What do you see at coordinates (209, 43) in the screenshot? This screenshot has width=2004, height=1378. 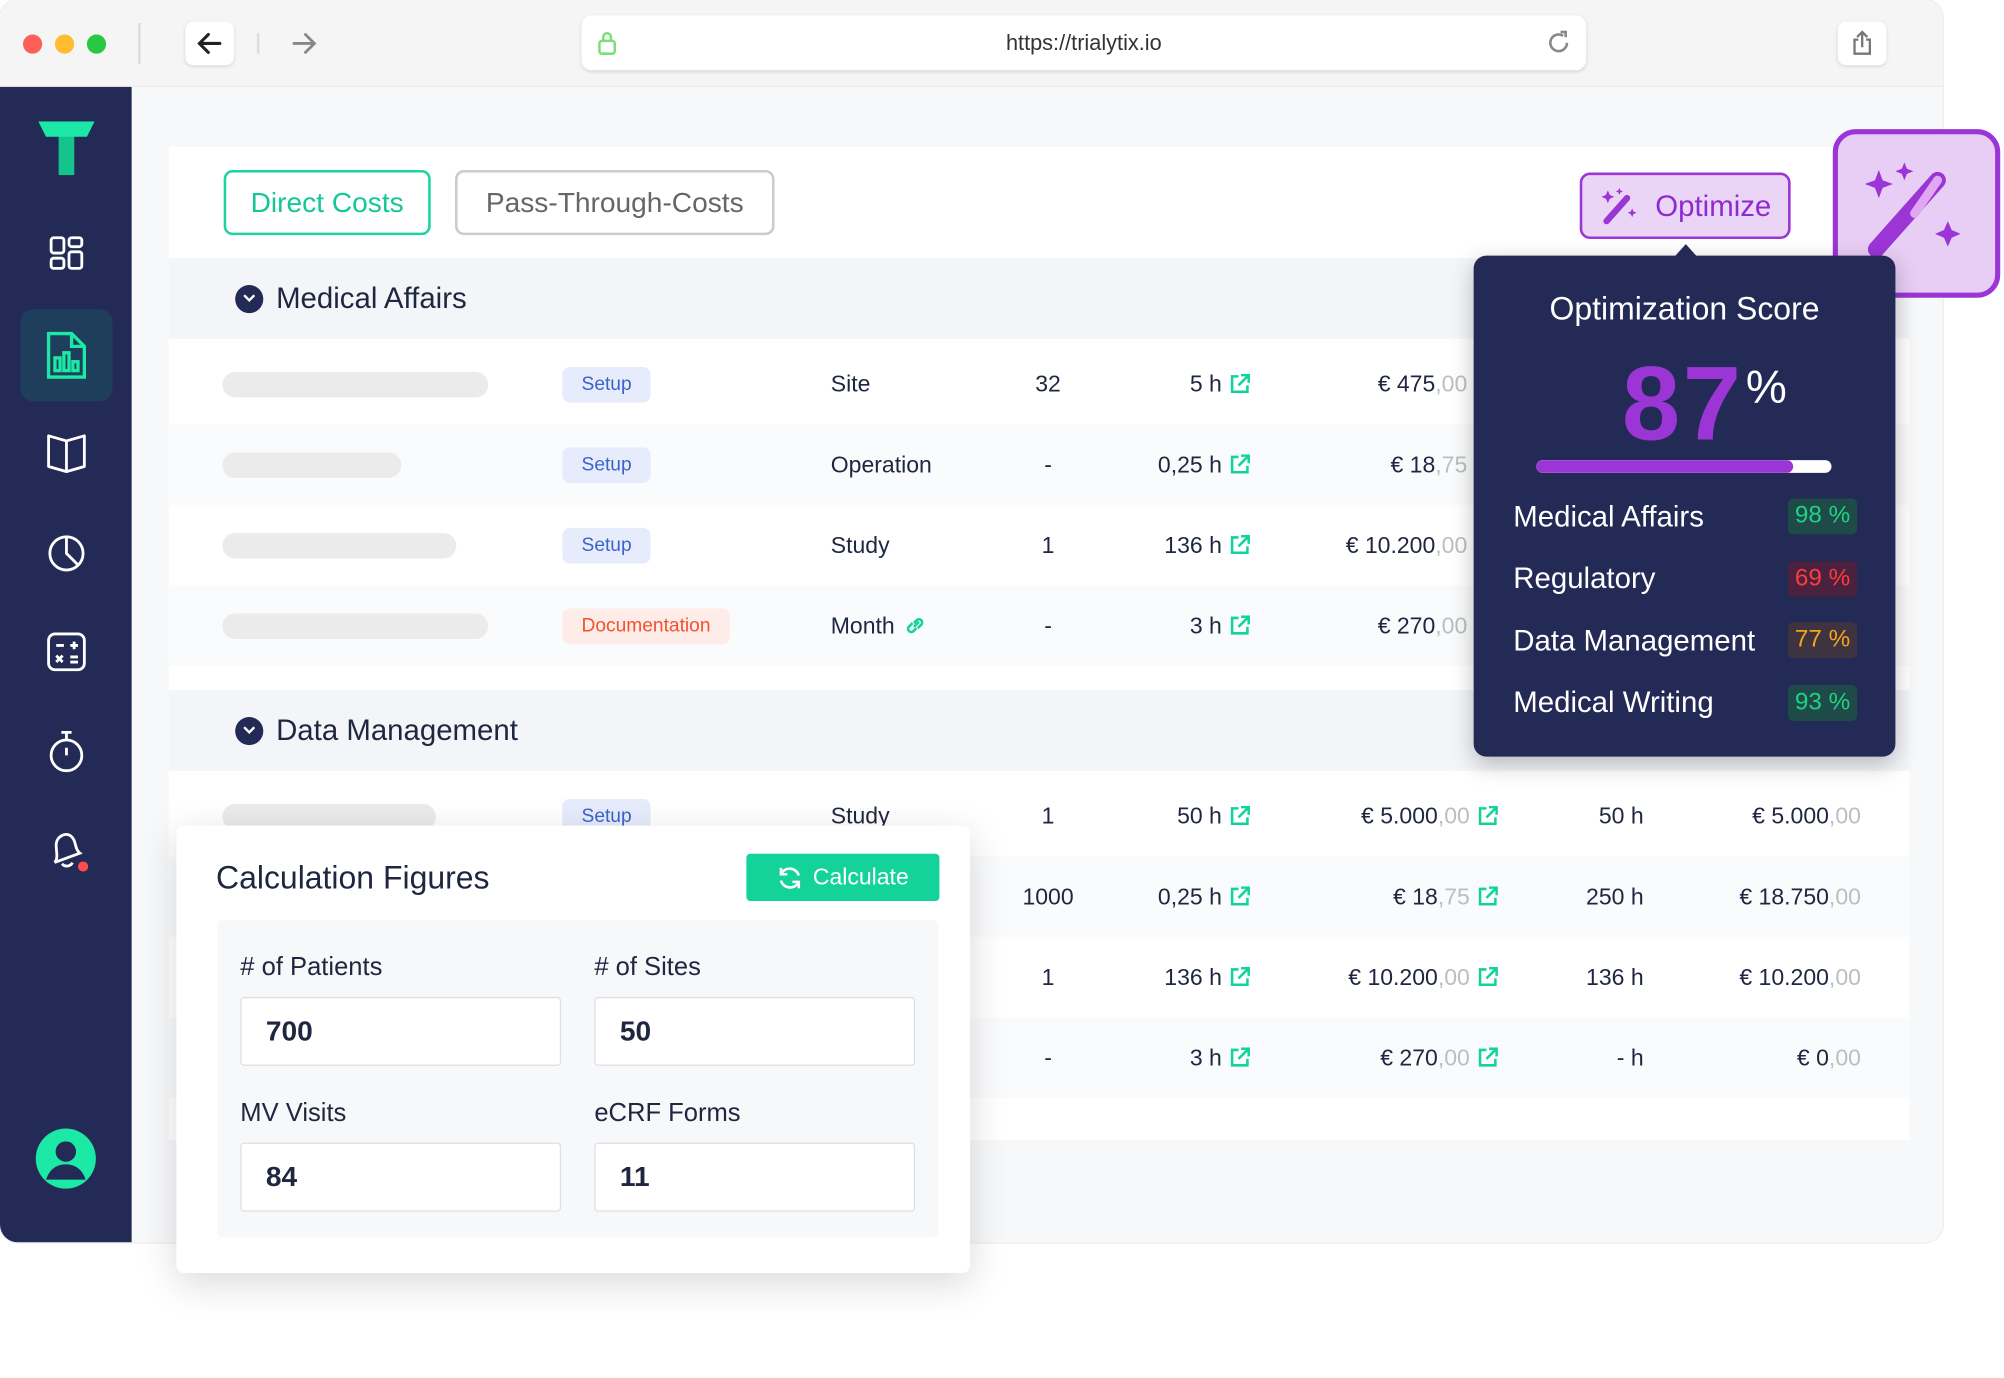 I see `back-button` at bounding box center [209, 43].